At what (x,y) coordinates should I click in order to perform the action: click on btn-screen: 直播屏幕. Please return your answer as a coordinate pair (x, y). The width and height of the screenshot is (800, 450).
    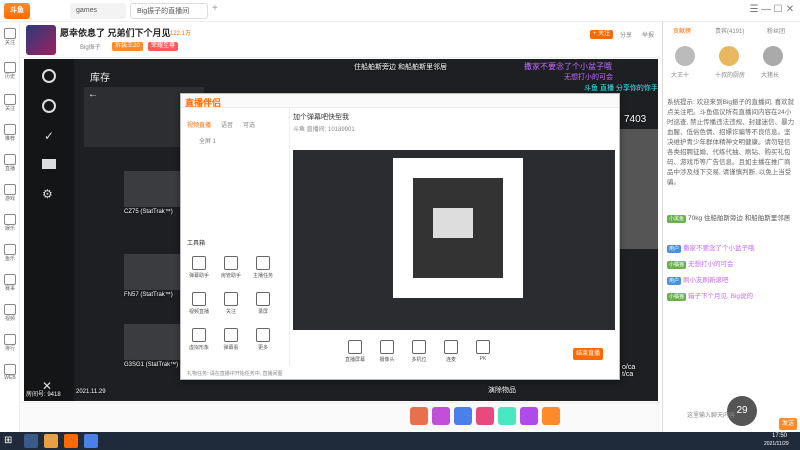
    Looking at the image, I should click on (355, 358).